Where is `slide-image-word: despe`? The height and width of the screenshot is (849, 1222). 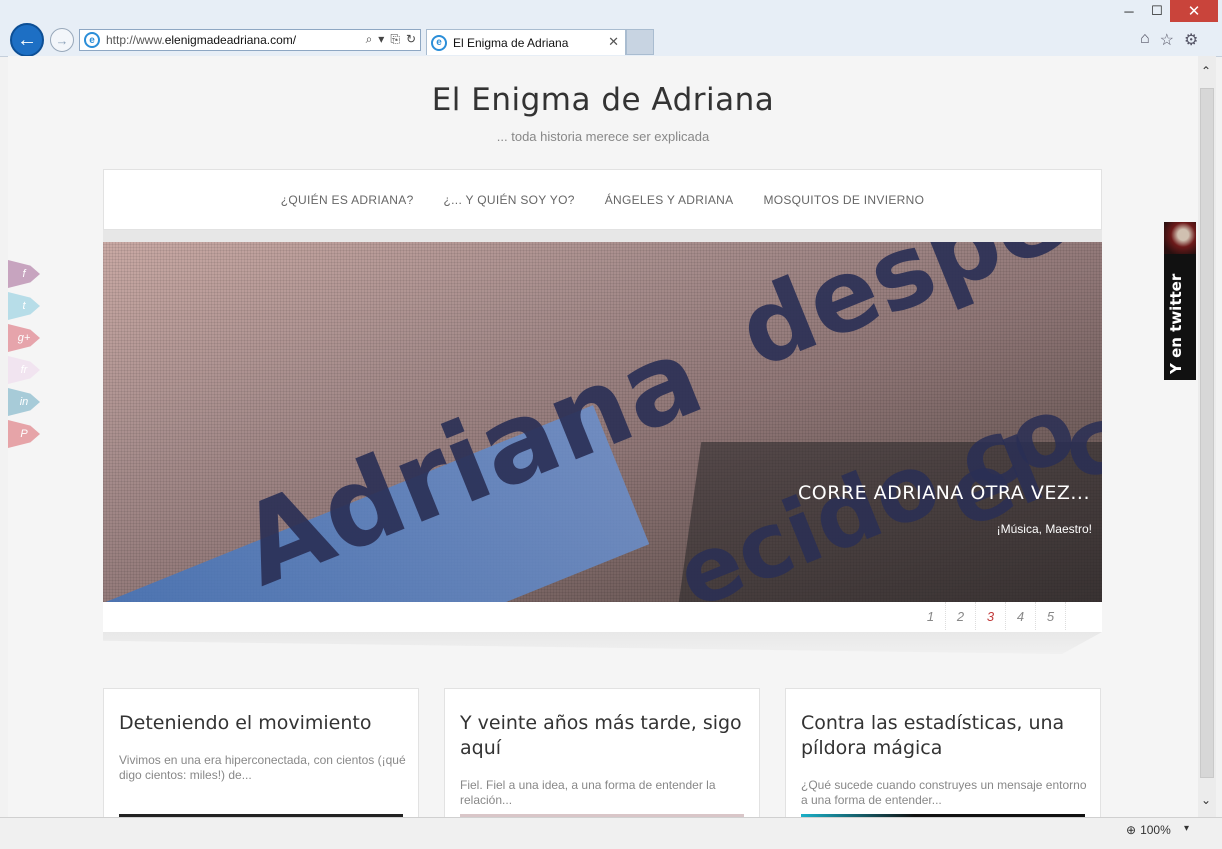
slide-image-word: despe is located at coordinates (902, 316).